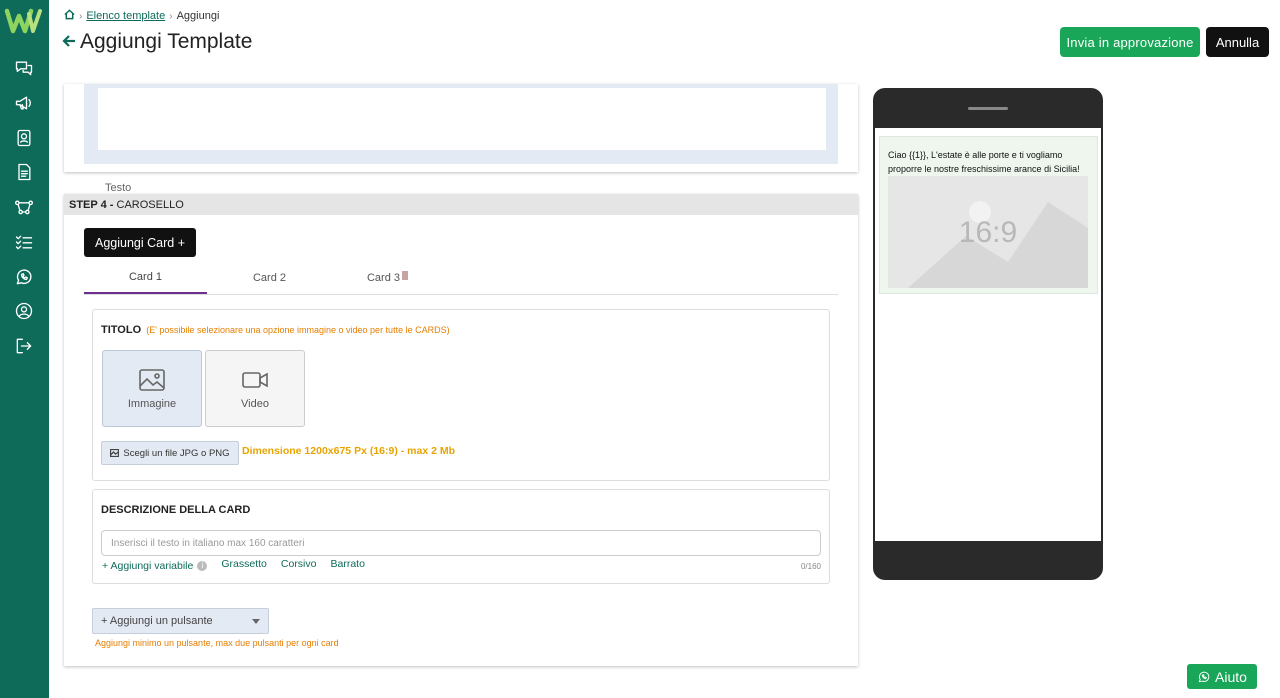 Image resolution: width=1280 pixels, height=698 pixels. Describe the element at coordinates (244, 564) in the screenshot. I see `bold-button: Grassetto` at that location.